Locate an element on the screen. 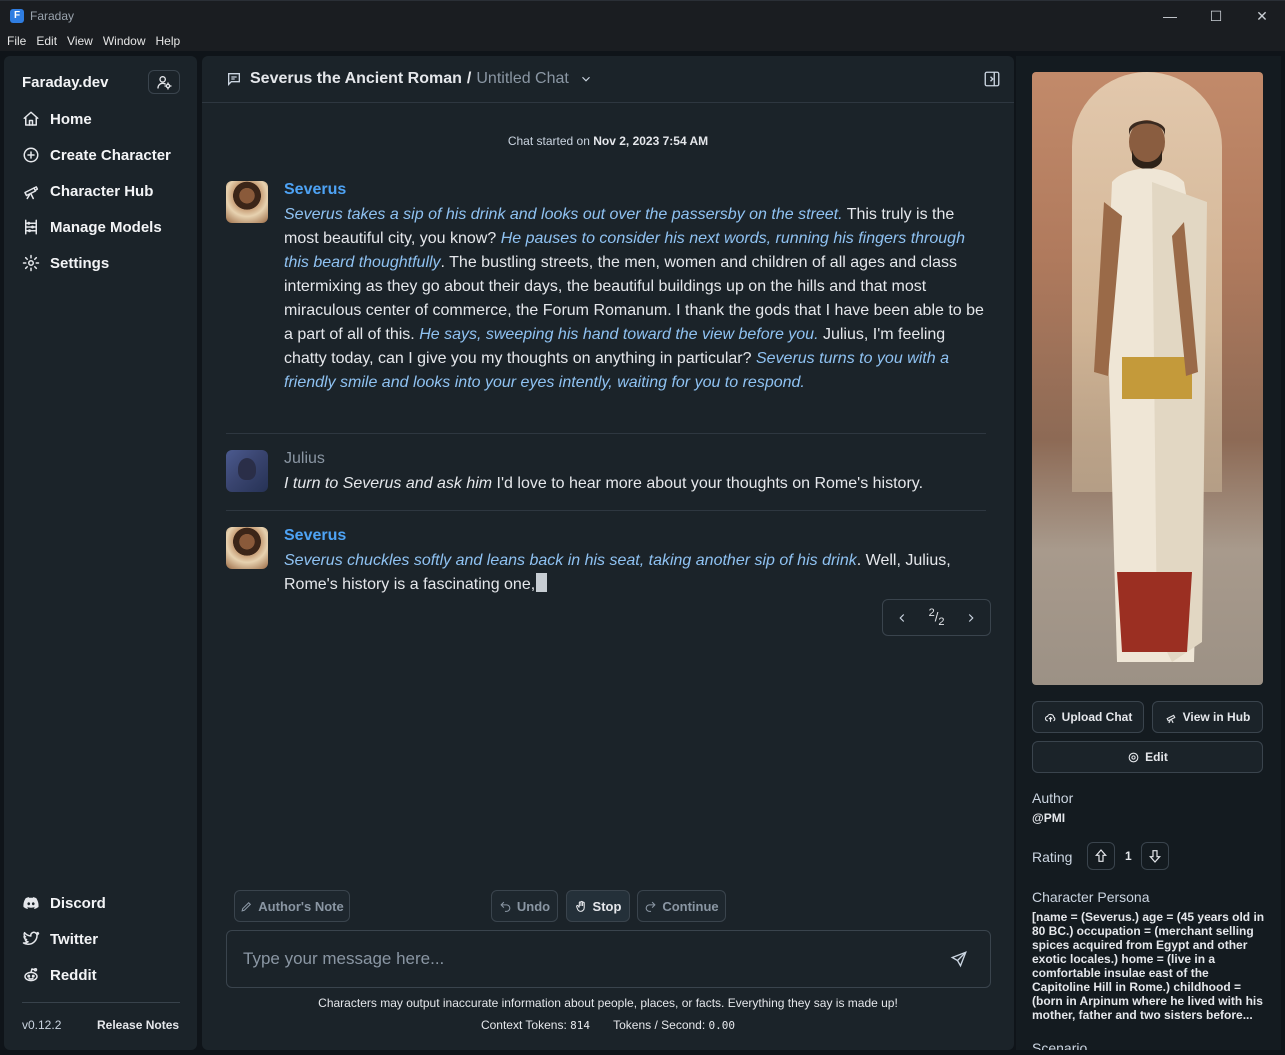  release-notes-link: Release Notes is located at coordinates (138, 1025).